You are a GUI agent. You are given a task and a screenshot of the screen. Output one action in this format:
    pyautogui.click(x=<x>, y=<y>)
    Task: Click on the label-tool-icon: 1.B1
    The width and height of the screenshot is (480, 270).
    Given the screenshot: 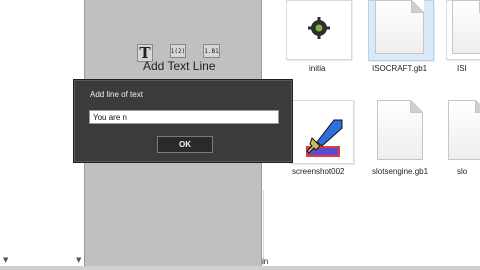 What is the action you would take?
    pyautogui.click(x=211, y=51)
    